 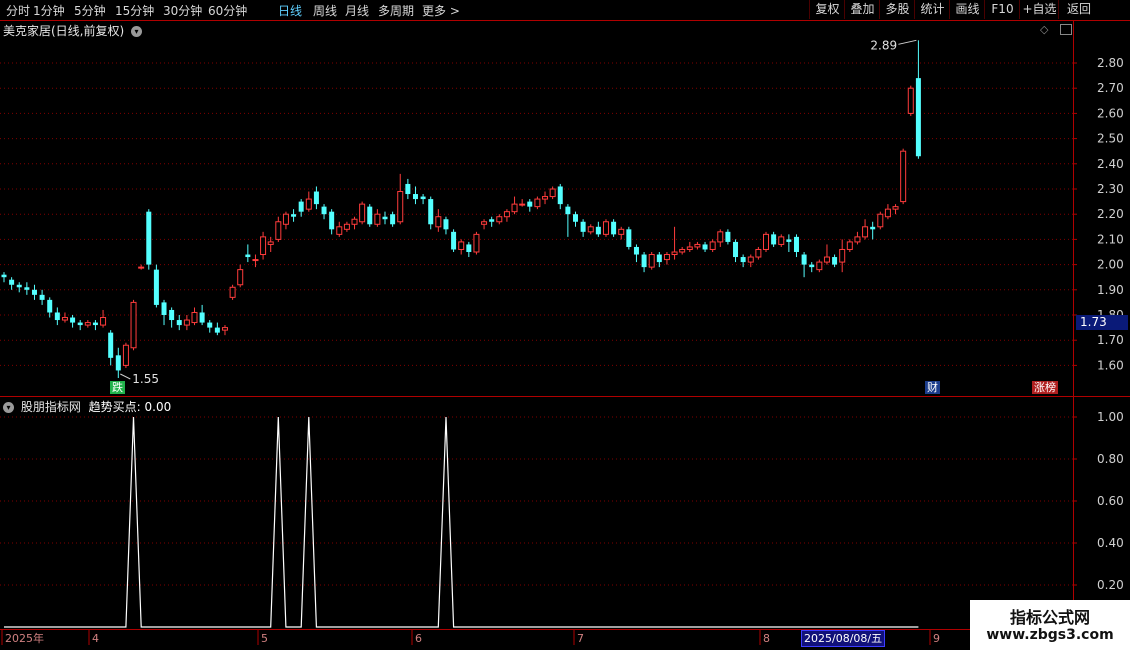 I want to click on xaxis-label: 9, so click(x=936, y=638).